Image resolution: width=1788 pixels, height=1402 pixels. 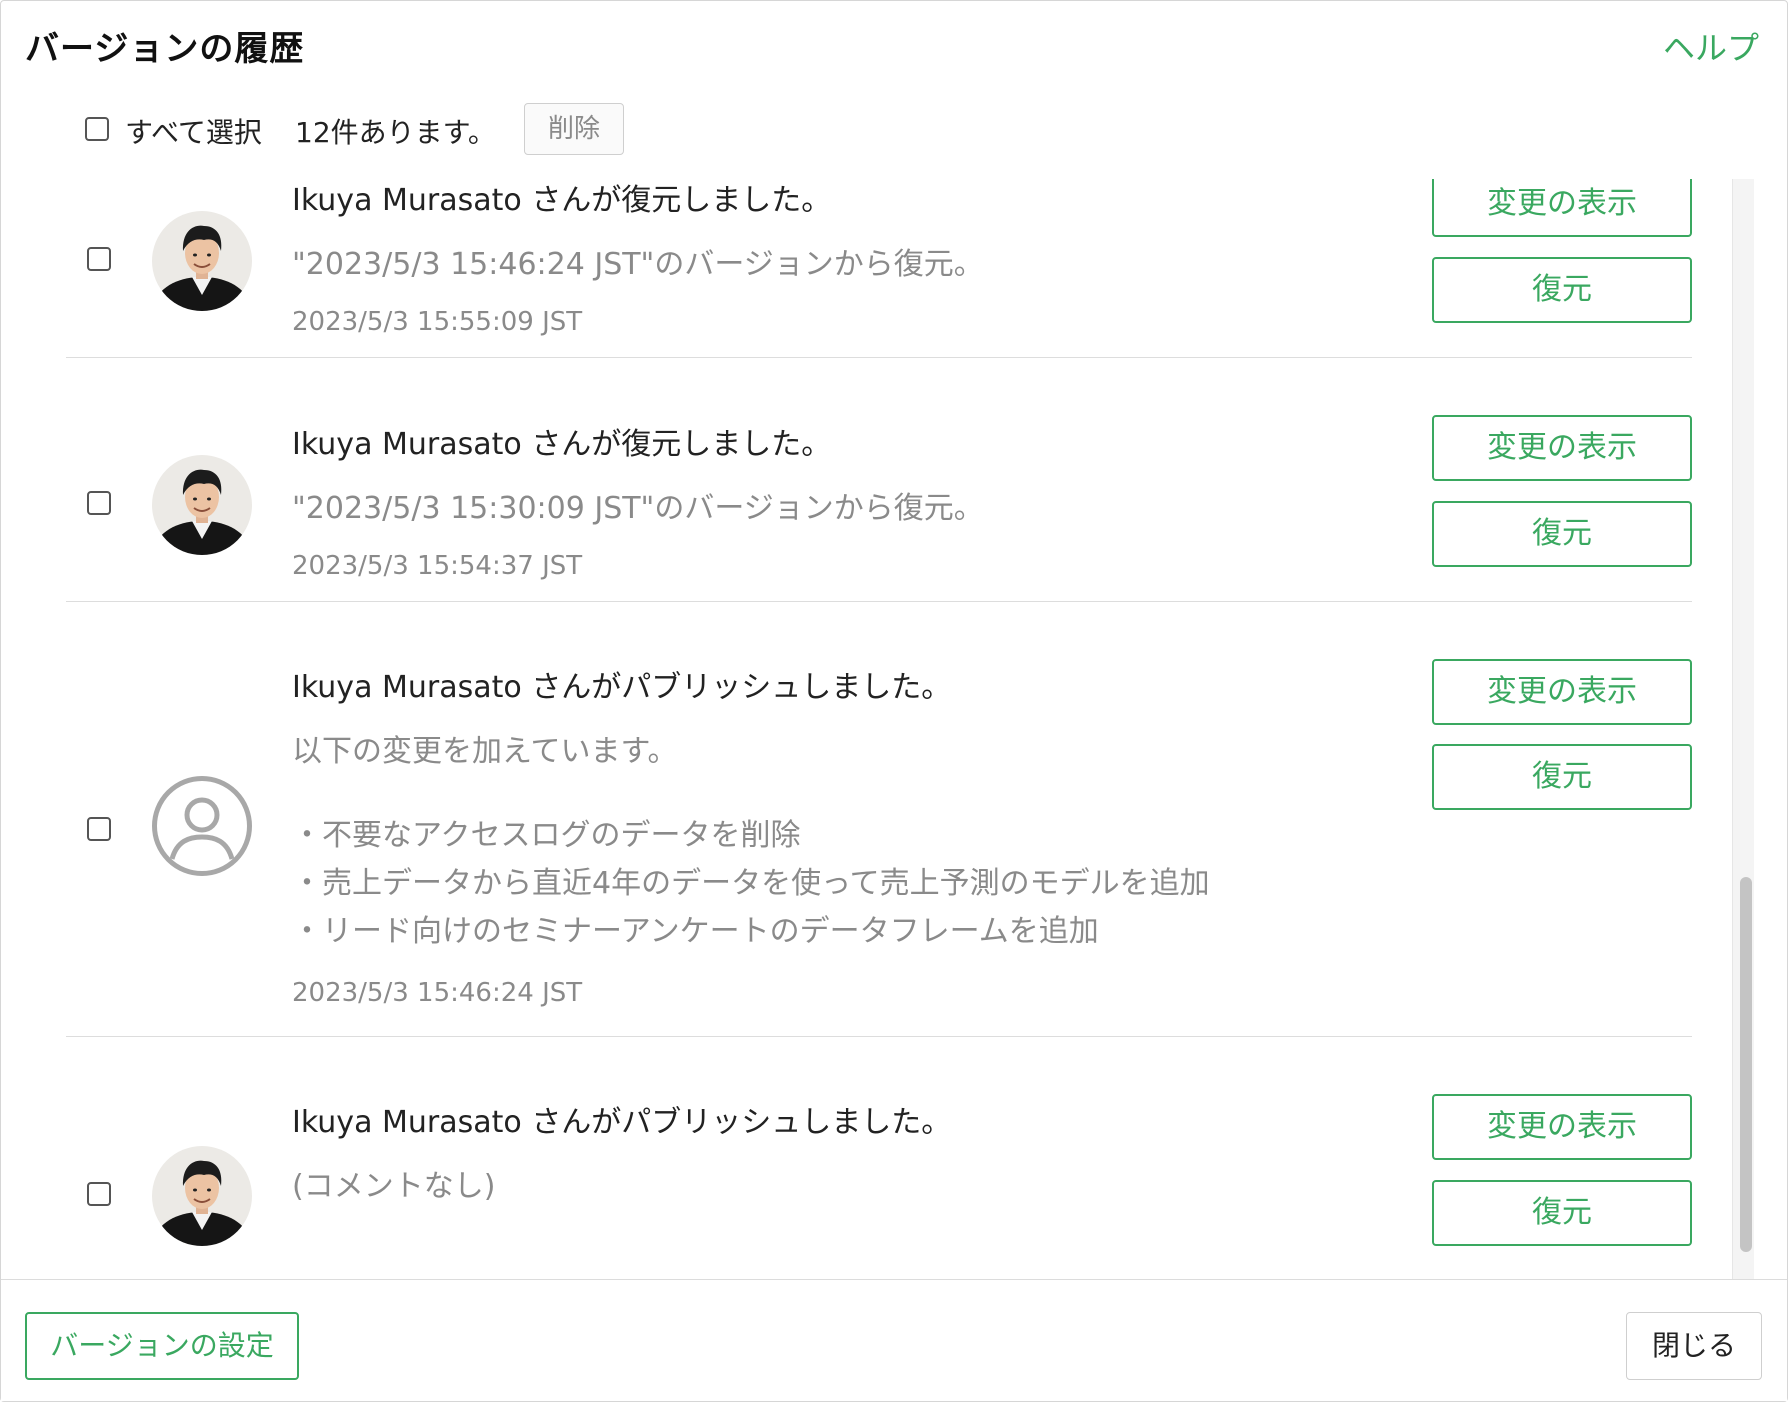 I want to click on dialog-header: バージョンの履歴 ヘルプ, so click(x=892, y=45).